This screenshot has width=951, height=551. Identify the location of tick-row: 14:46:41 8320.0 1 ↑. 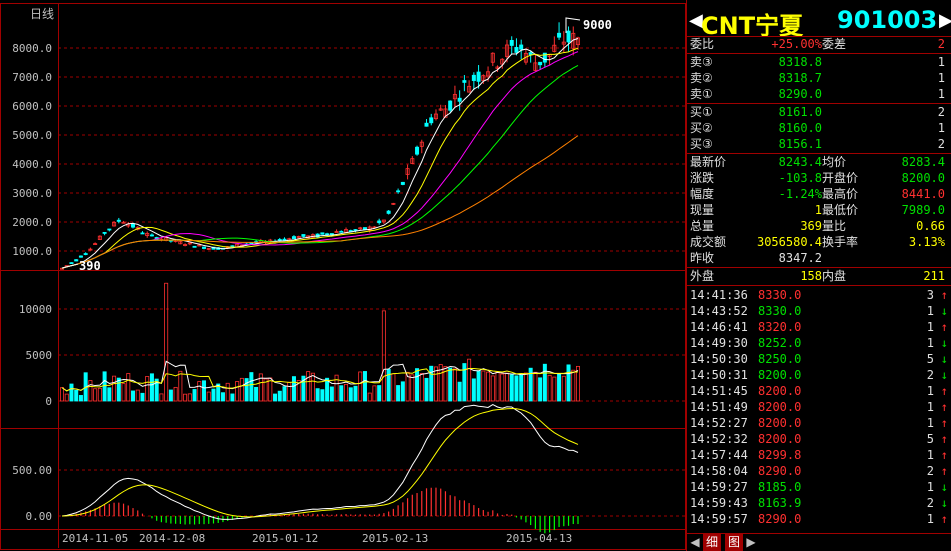
(819, 327).